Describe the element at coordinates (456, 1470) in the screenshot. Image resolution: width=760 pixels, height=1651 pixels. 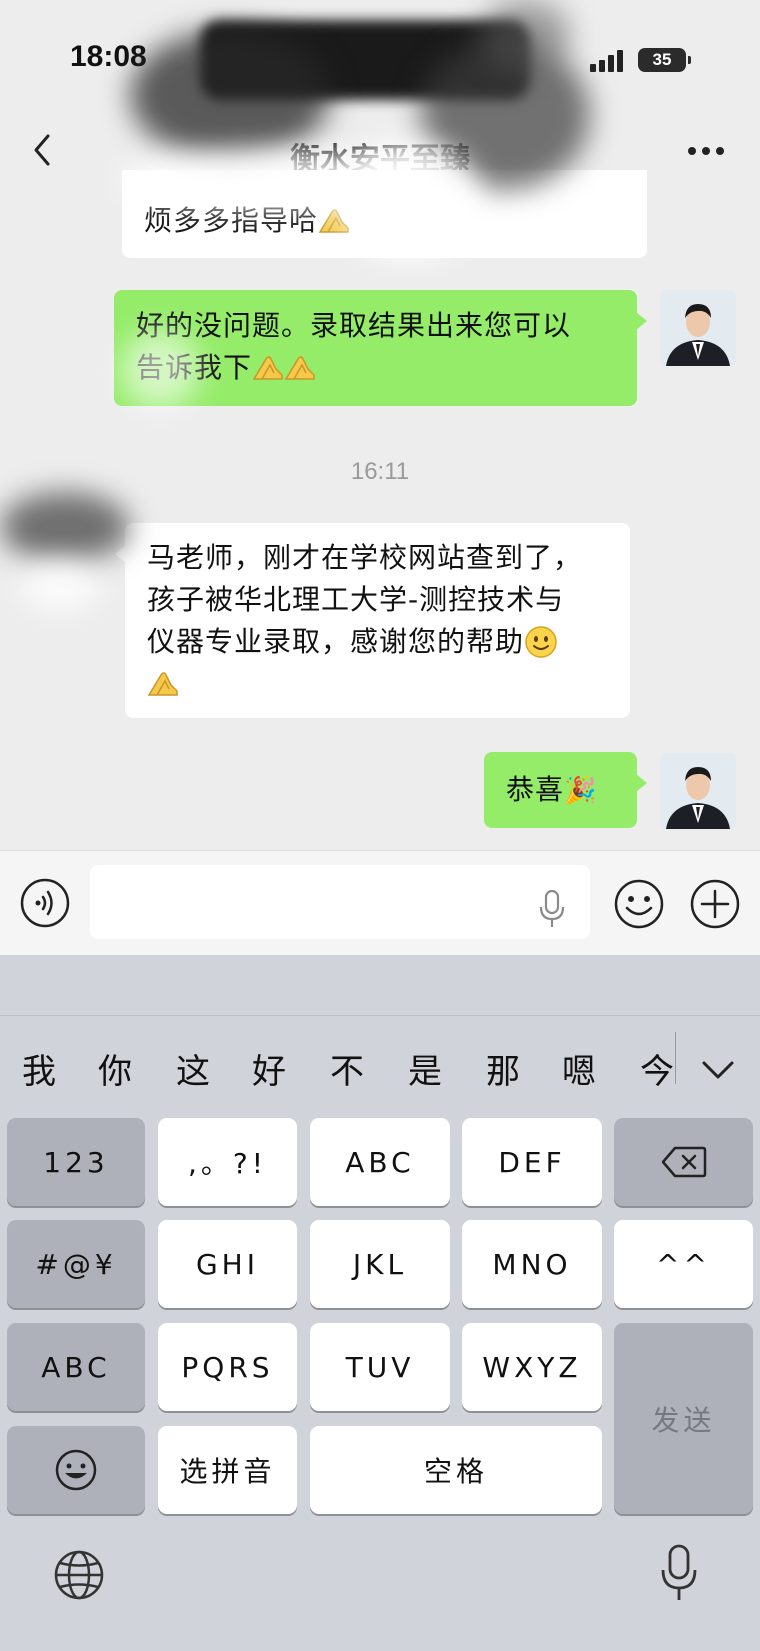
I see `space-key: 空格` at that location.